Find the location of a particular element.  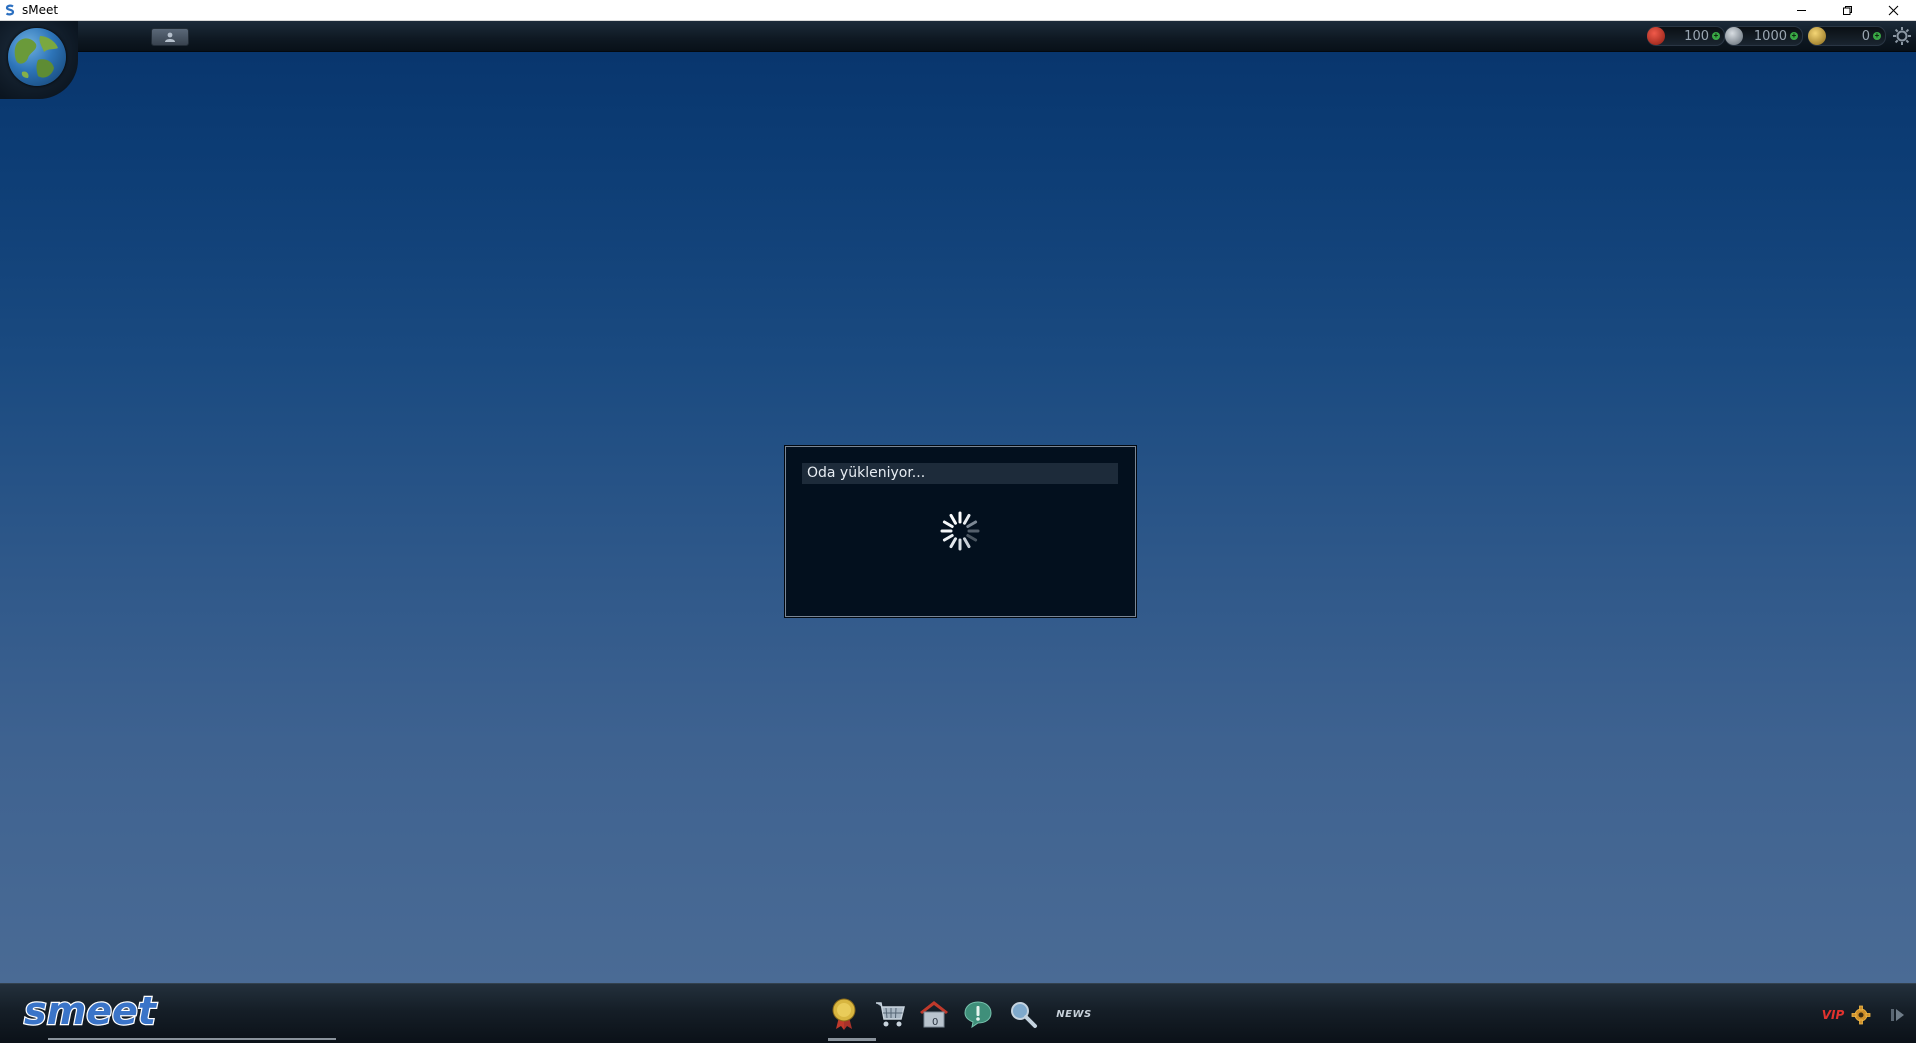

awards-button is located at coordinates (844, 1014).